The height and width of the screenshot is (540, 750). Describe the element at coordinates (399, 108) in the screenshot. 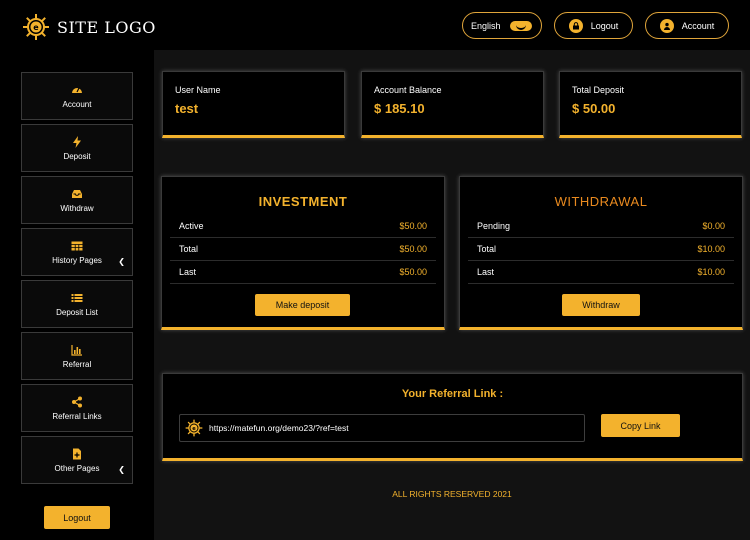

I see `stat-value: $ 185.10` at that location.